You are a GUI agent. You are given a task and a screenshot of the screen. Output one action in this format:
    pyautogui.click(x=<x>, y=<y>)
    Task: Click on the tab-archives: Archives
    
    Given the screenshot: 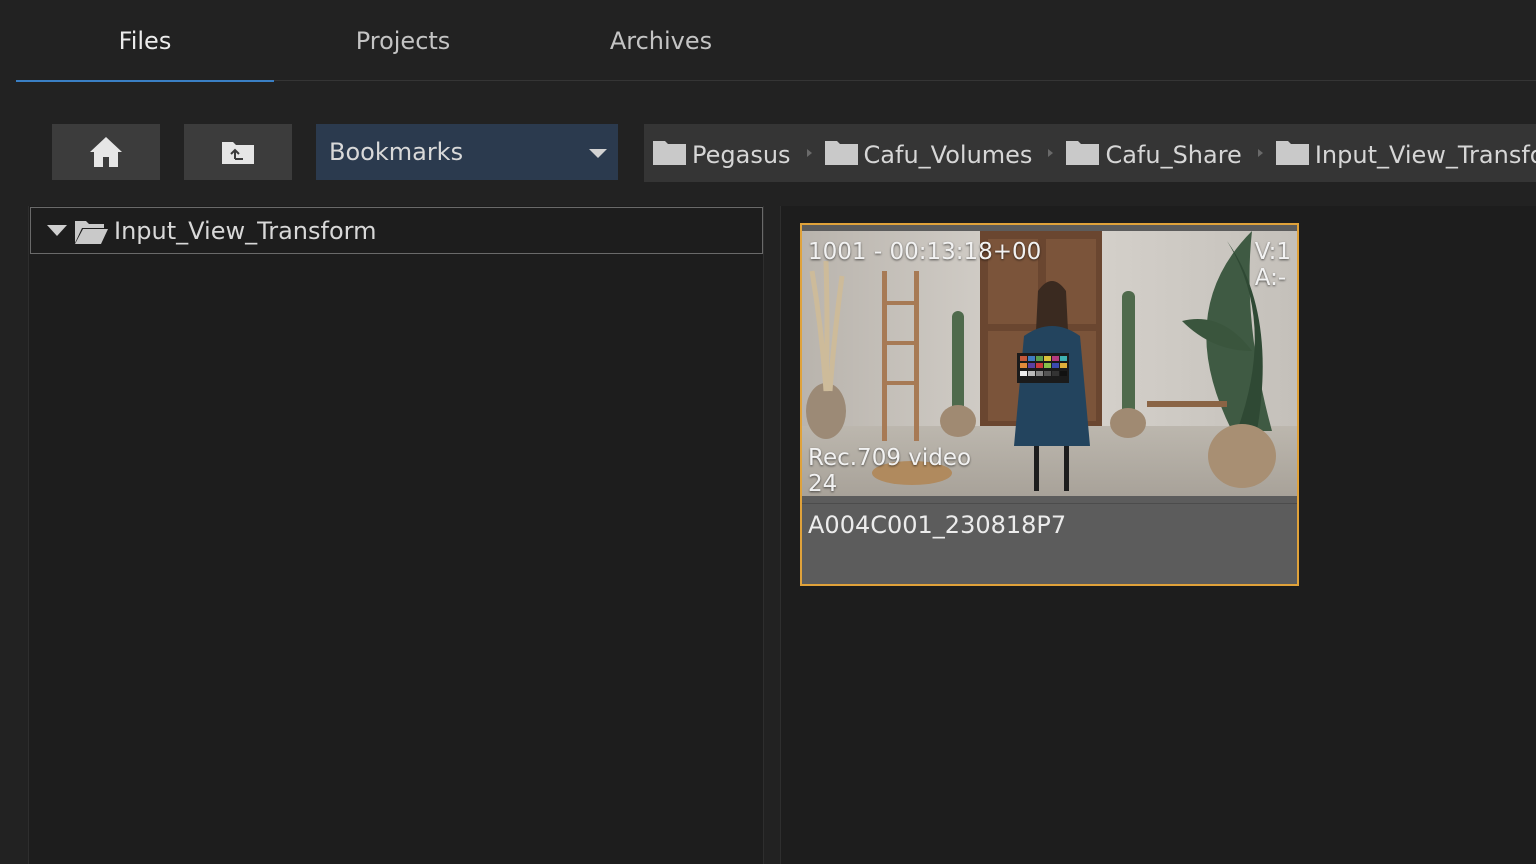 What is the action you would take?
    pyautogui.click(x=661, y=40)
    